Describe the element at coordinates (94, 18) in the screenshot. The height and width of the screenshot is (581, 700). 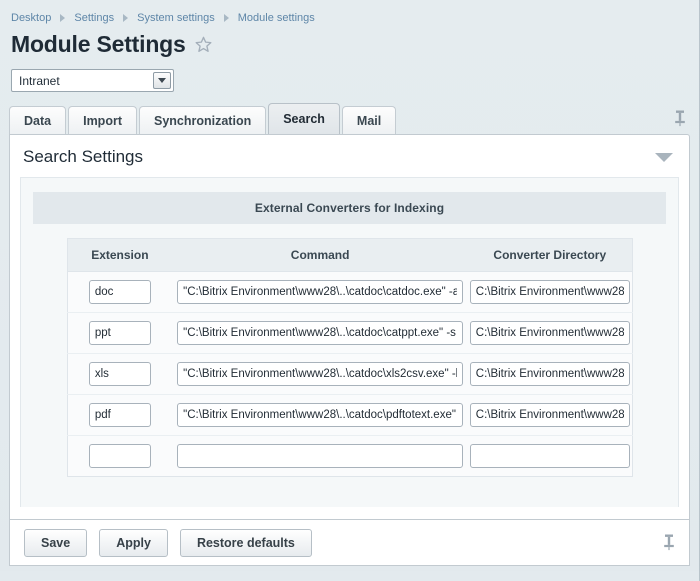
I see `breadcrumb-item-settings: Settings` at that location.